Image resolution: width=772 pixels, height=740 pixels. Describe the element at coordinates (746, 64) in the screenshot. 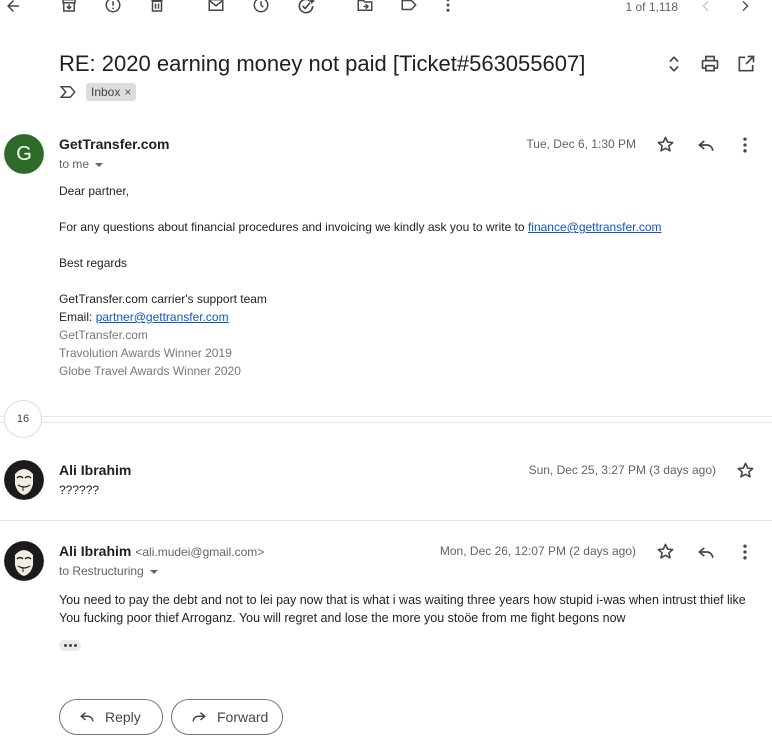

I see `open-new-window-icon` at that location.